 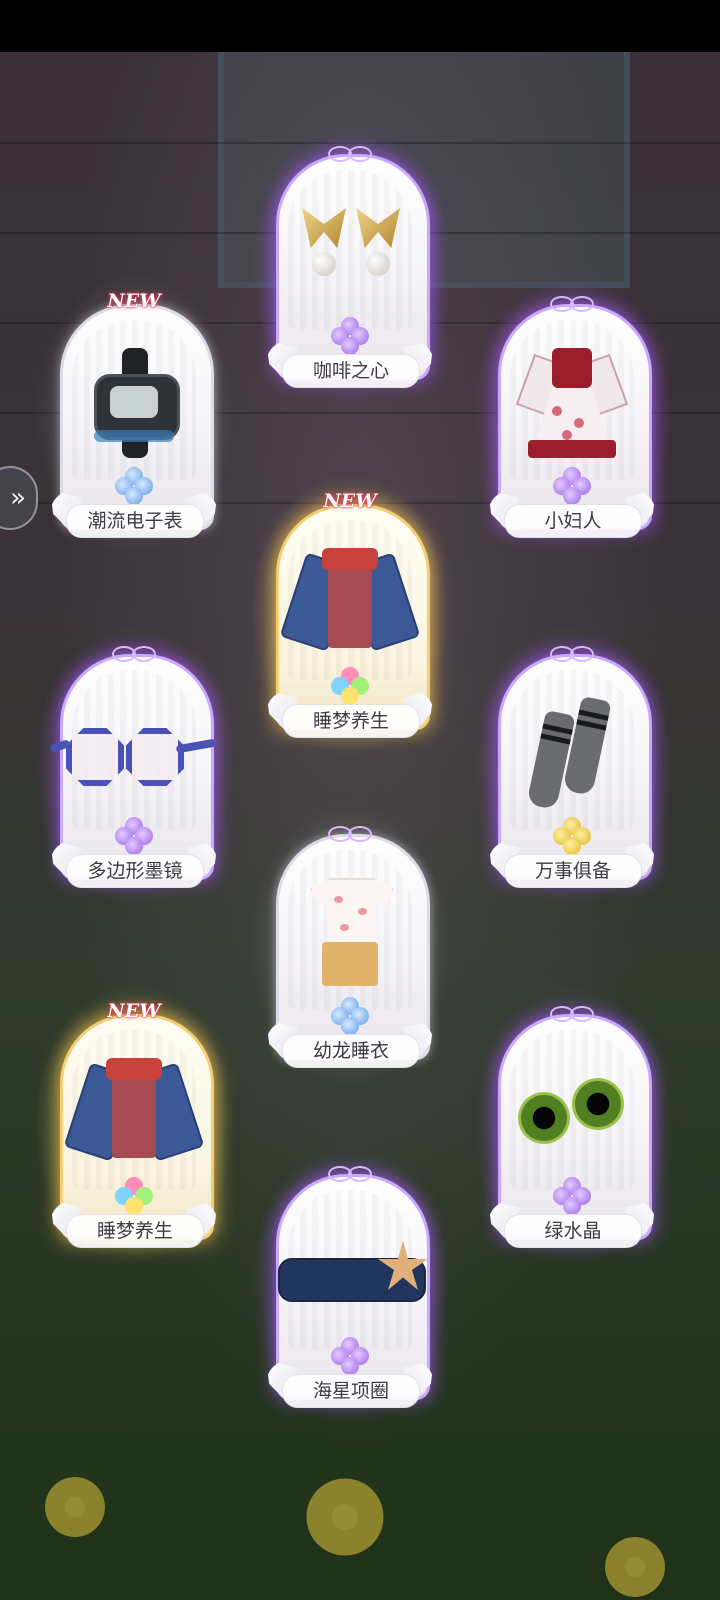 I want to click on starfish-choker-icon, so click(x=353, y=1273).